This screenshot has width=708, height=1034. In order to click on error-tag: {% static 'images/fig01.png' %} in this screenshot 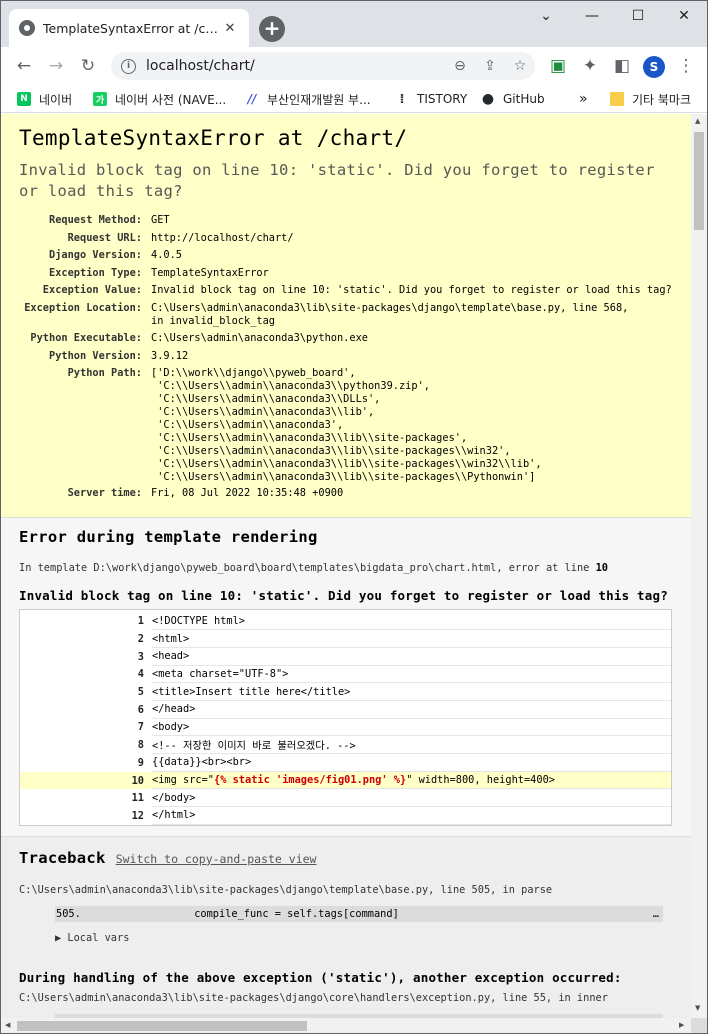, I will do `click(310, 780)`.